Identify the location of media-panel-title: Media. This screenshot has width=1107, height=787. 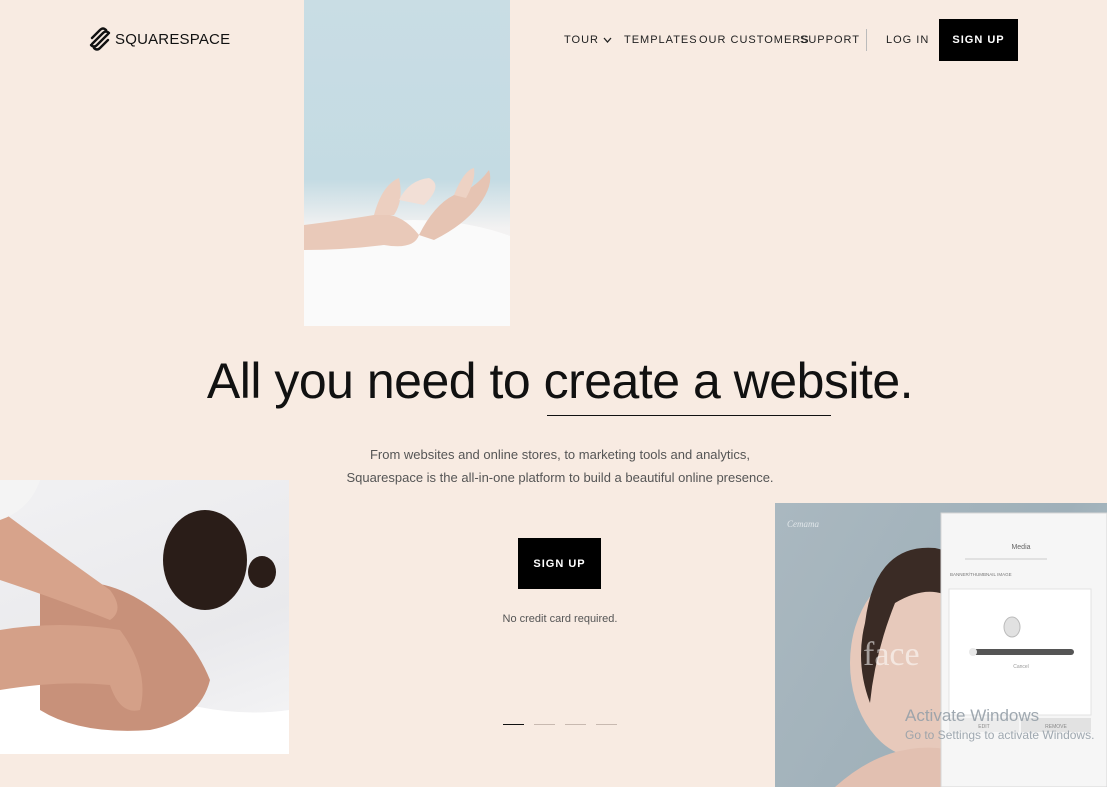
(1020, 547).